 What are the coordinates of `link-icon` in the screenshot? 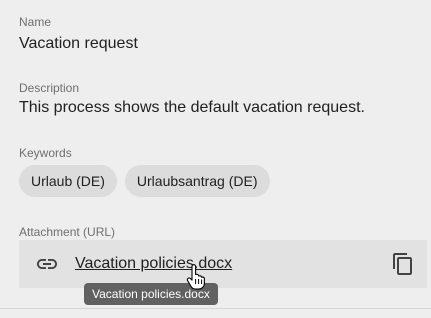 It's located at (47, 264).